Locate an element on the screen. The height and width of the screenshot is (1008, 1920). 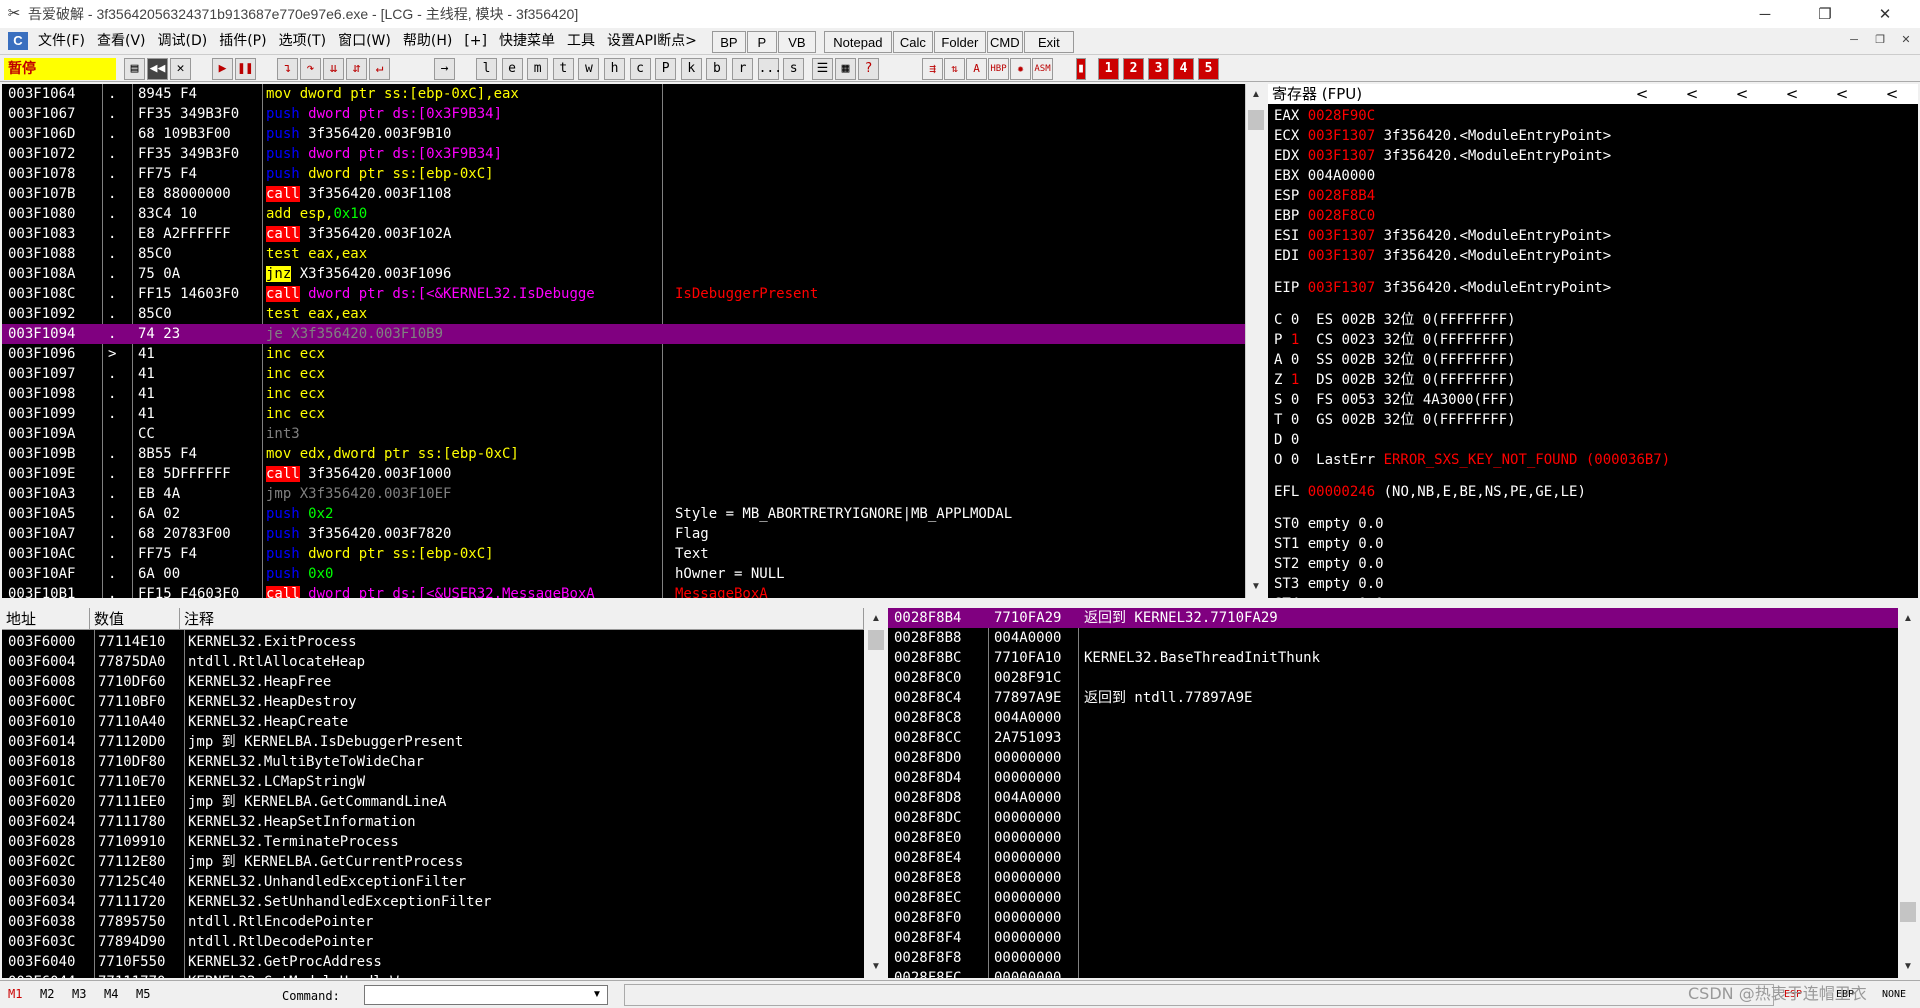
dump-row: 003F6000 77114E10 KERNEL32.ExitProcess is located at coordinates (433, 642).